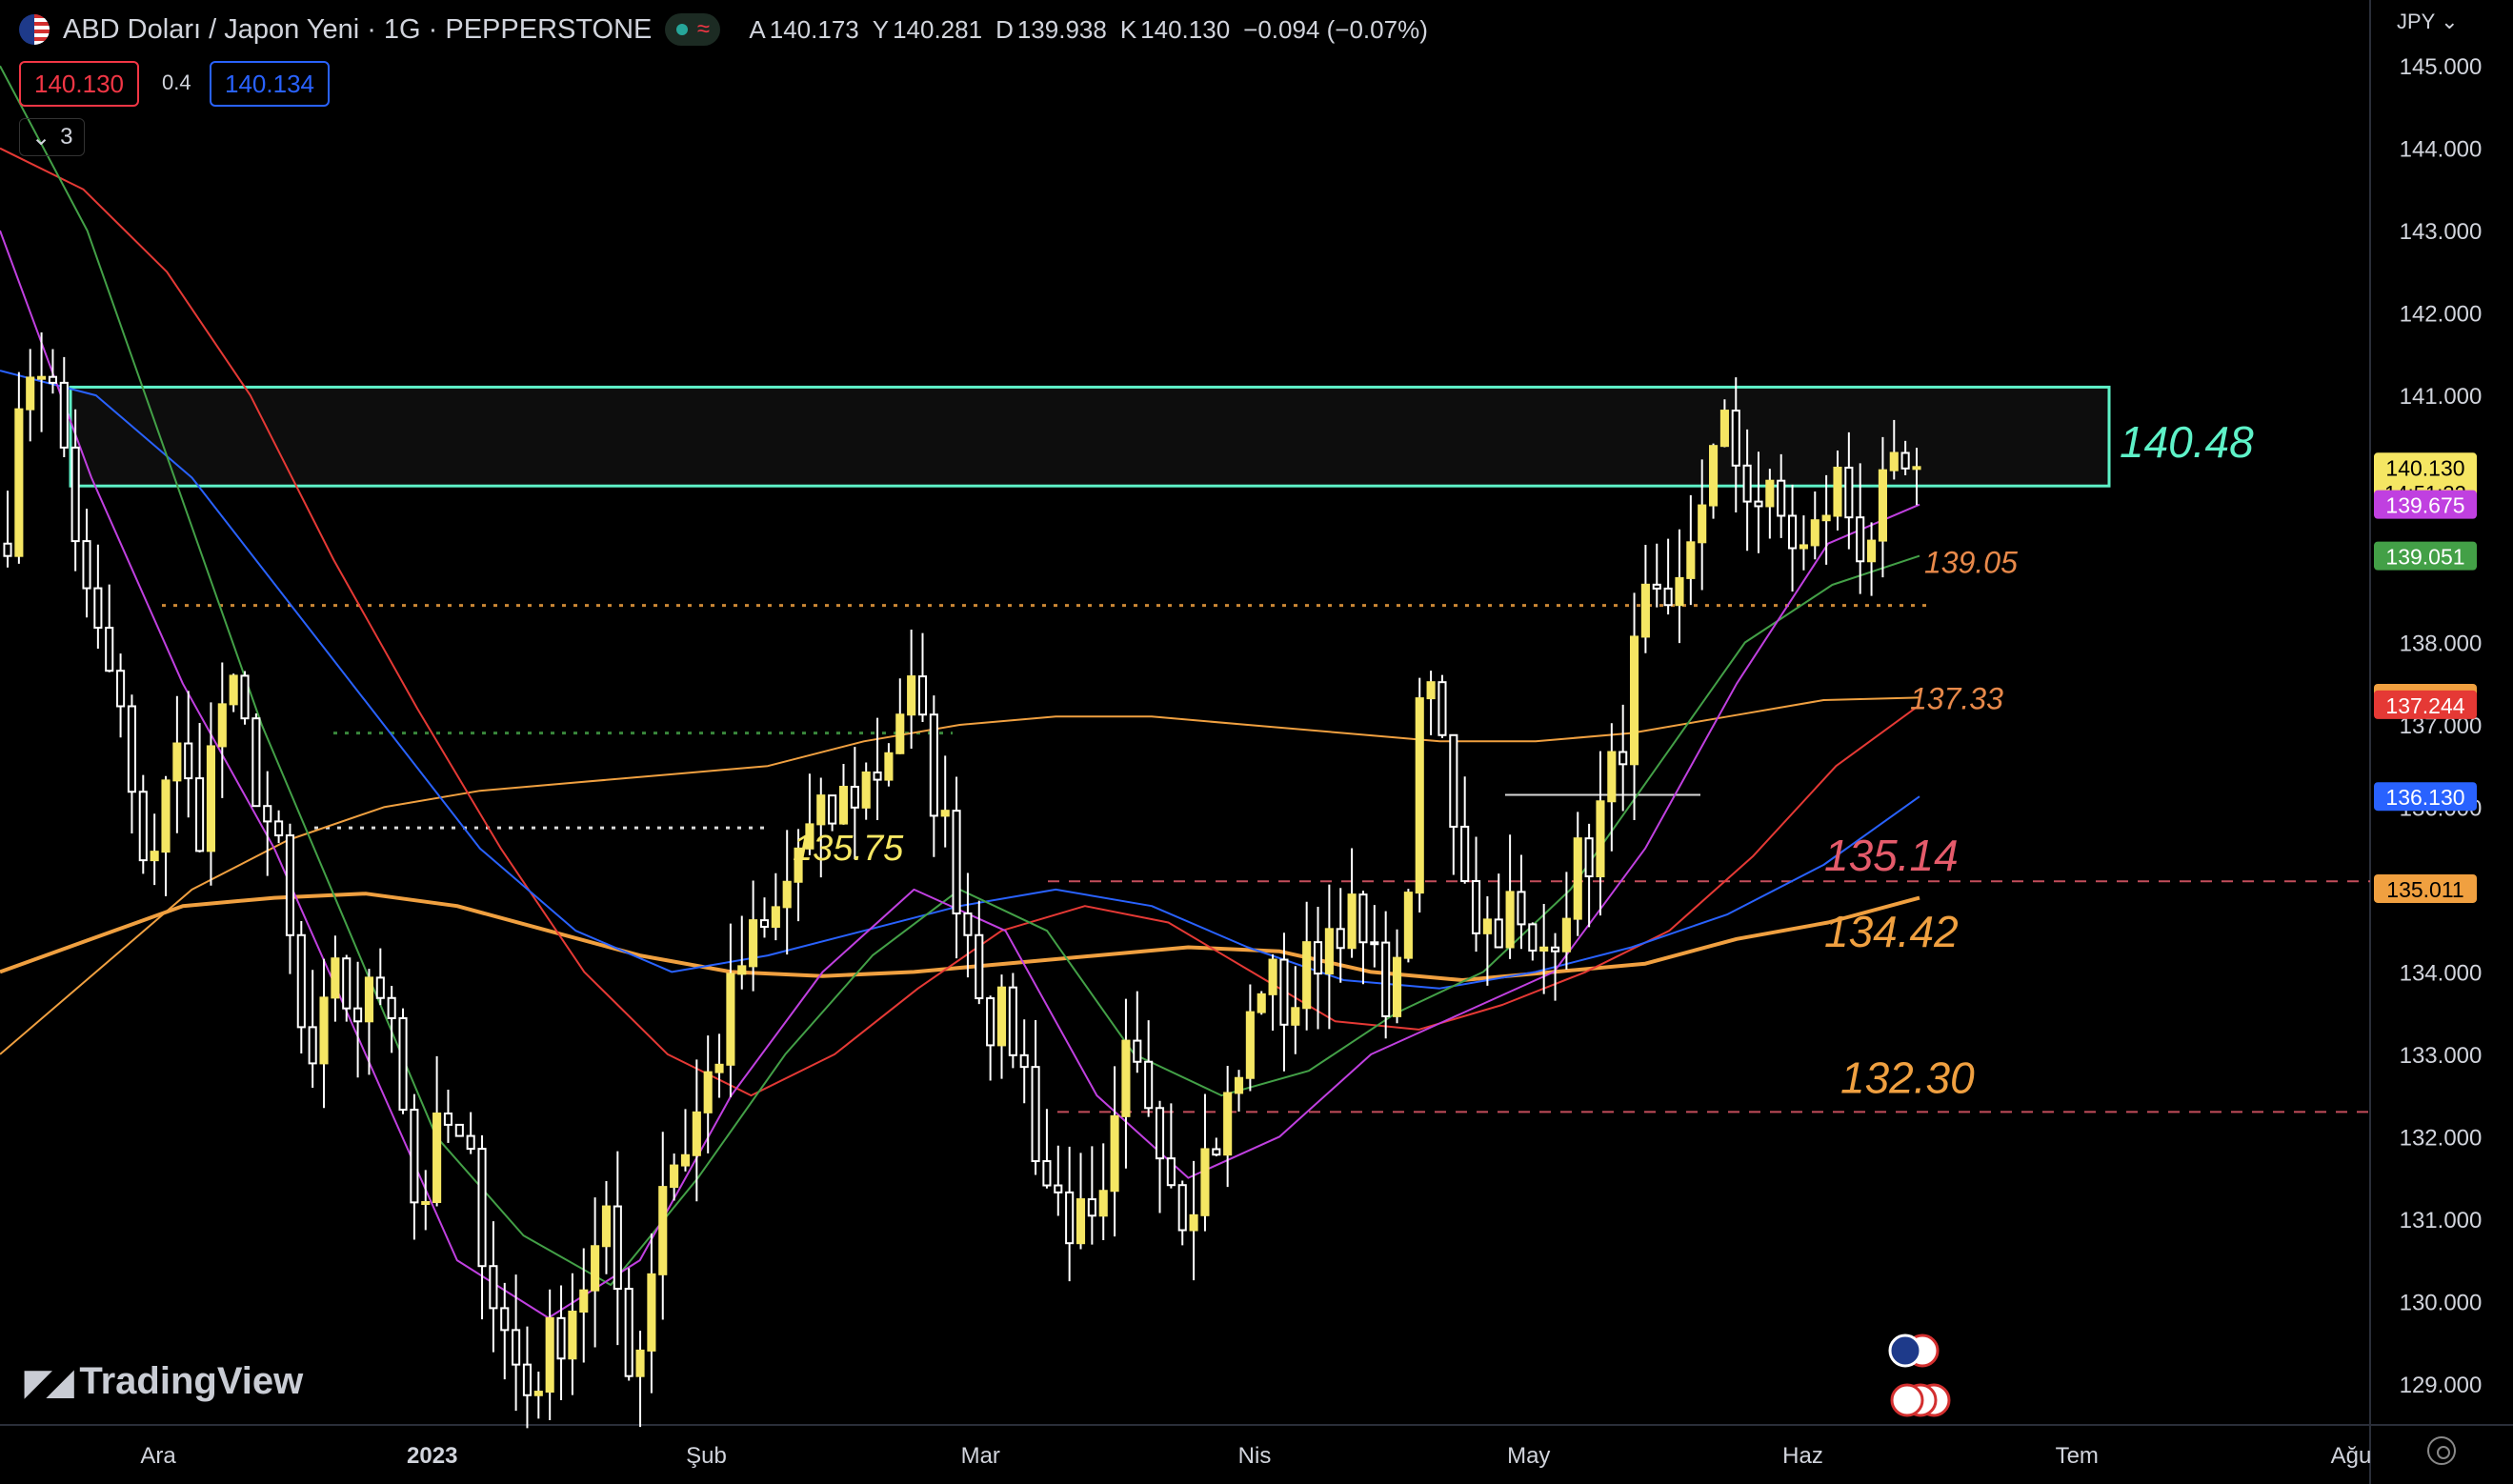 This screenshot has height=1484, width=2513. I want to click on high-key: Y, so click(881, 29).